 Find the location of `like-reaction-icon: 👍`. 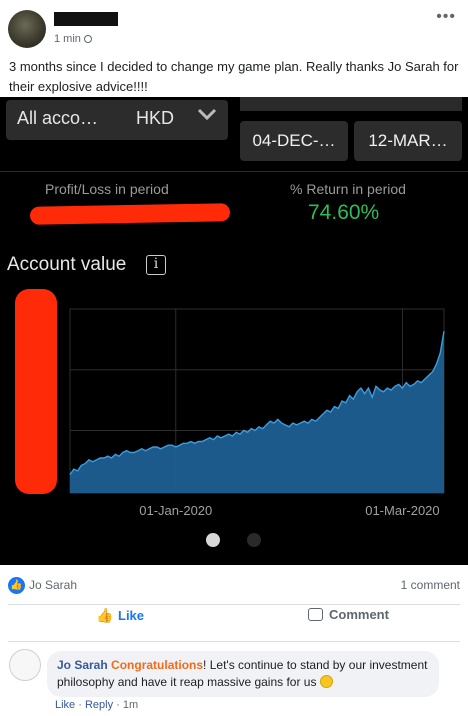

like-reaction-icon: 👍 is located at coordinates (16, 585).